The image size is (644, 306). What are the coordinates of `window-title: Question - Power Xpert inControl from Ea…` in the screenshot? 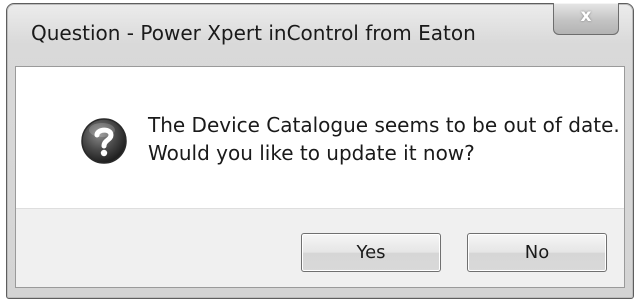 It's located at (253, 33).